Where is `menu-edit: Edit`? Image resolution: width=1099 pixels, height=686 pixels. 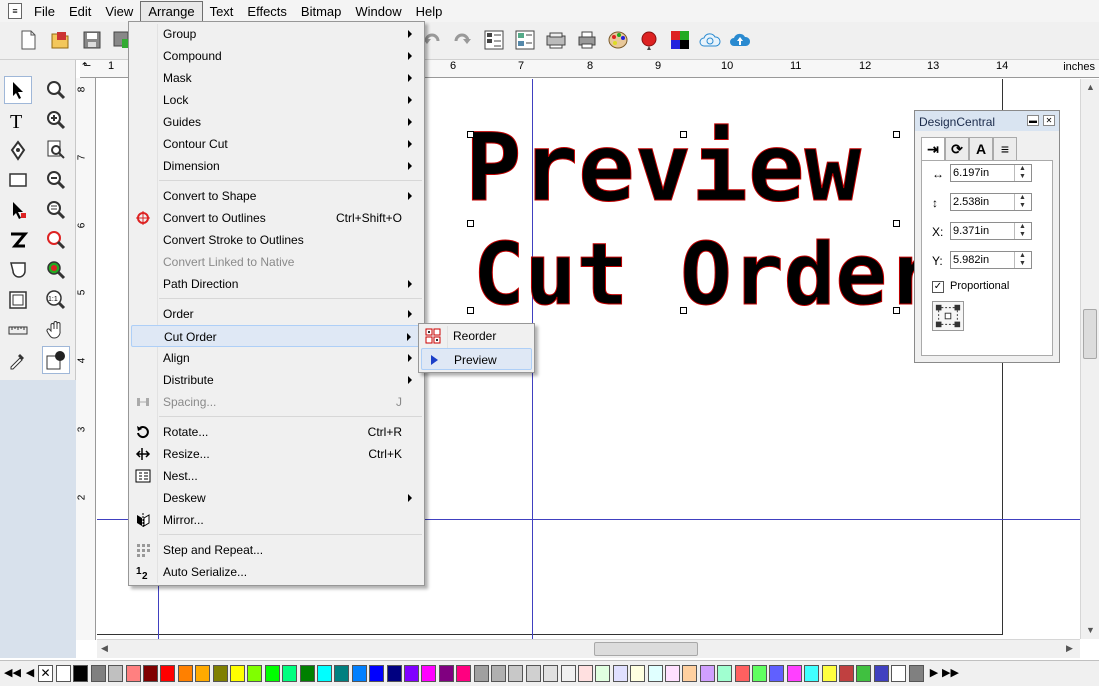 menu-edit: Edit is located at coordinates (80, 11).